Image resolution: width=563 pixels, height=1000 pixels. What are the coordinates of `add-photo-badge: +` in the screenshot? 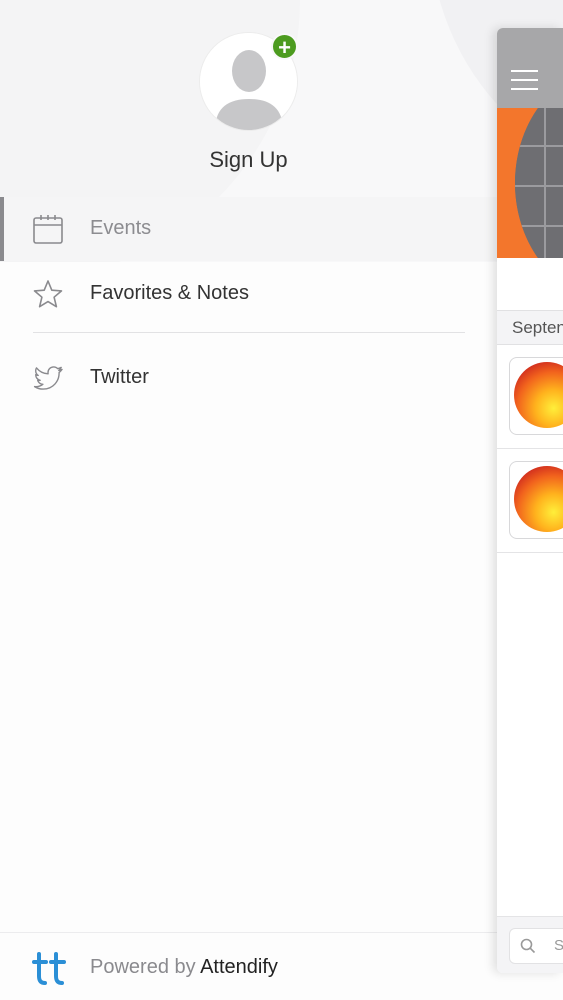 It's located at (284, 46).